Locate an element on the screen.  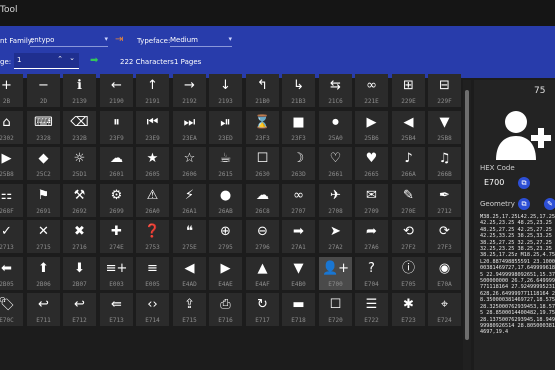
glyph-tile: ● 26AB is located at coordinates (225, 200).